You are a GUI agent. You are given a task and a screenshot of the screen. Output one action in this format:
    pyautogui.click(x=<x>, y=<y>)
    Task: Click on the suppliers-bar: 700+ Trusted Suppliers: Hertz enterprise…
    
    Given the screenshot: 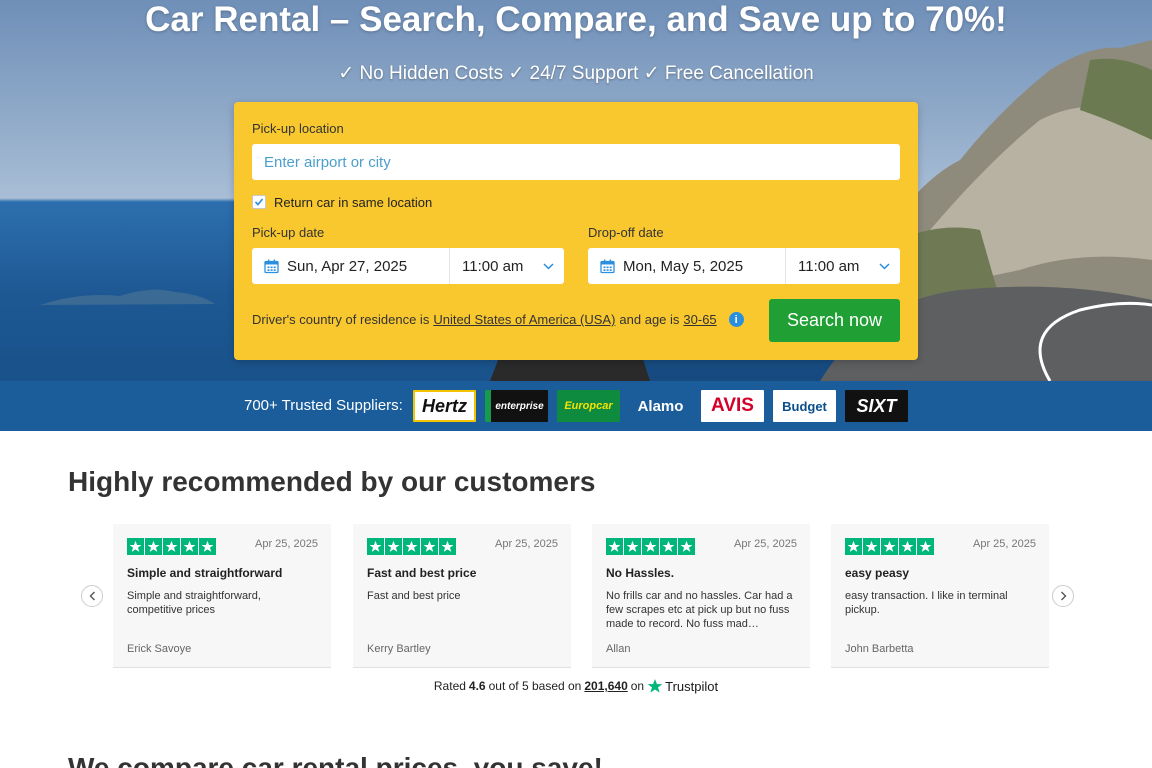 What is the action you would take?
    pyautogui.click(x=576, y=406)
    